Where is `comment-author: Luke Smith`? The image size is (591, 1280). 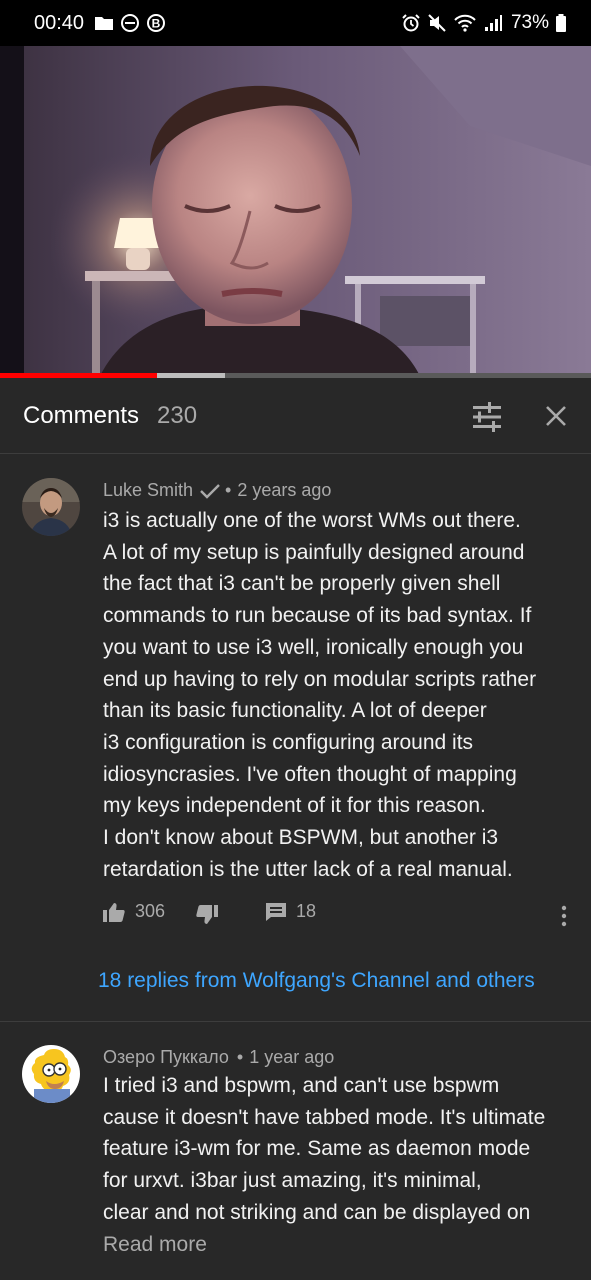 comment-author: Luke Smith is located at coordinates (148, 490).